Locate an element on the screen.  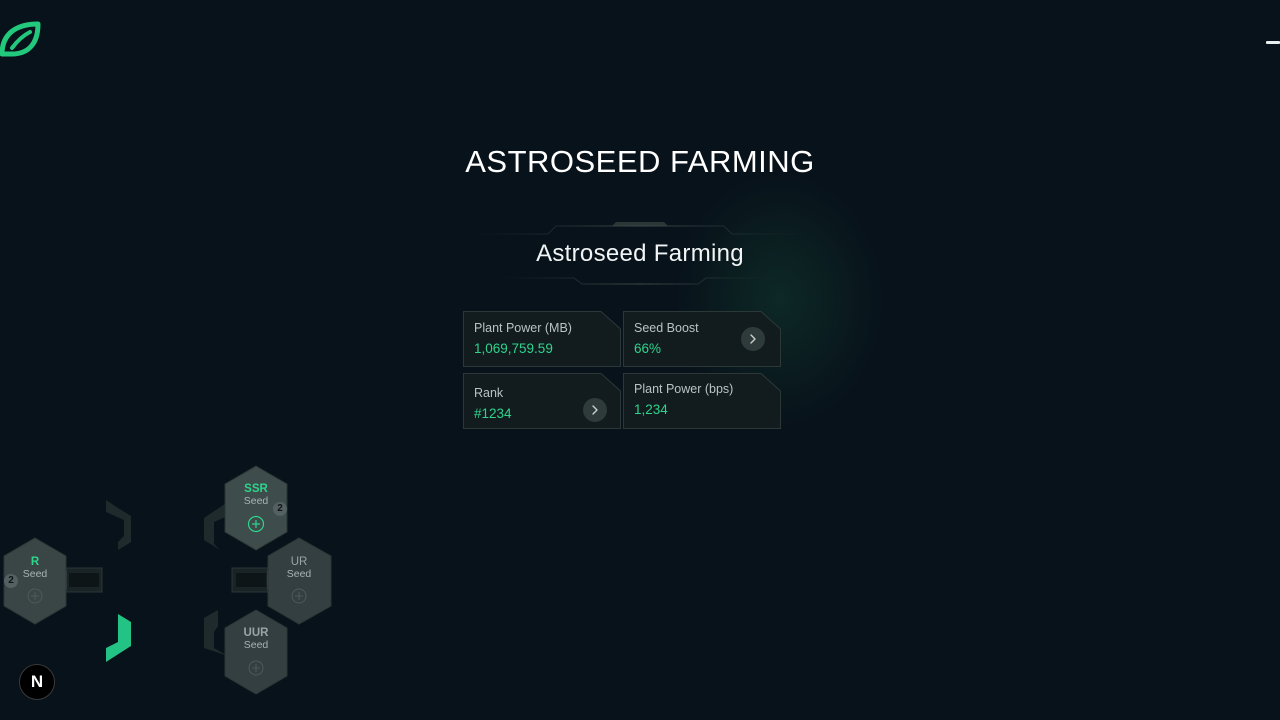
node-rank: UUR is located at coordinates (256, 633).